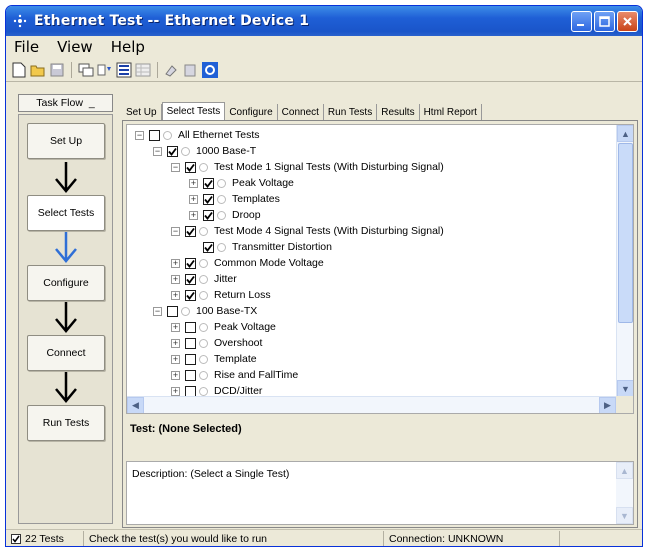  I want to click on title-bar: Ethernet Test -- Ethernet Device 1, so click(324, 21).